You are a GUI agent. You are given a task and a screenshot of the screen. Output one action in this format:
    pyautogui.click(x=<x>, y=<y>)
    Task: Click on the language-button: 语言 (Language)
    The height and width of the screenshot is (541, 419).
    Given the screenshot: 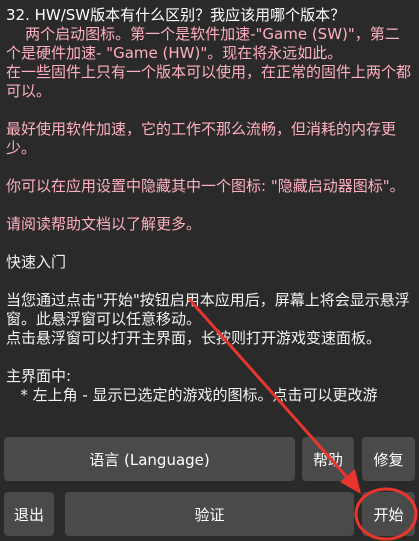 What is the action you would take?
    pyautogui.click(x=149, y=459)
    